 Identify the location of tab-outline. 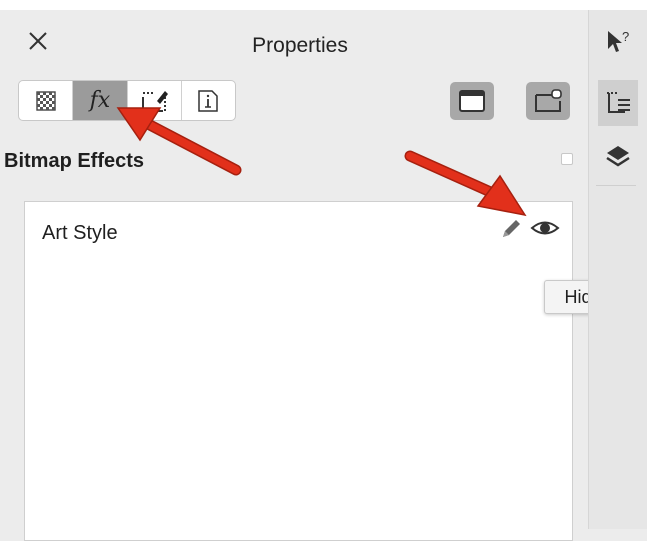
(155, 100).